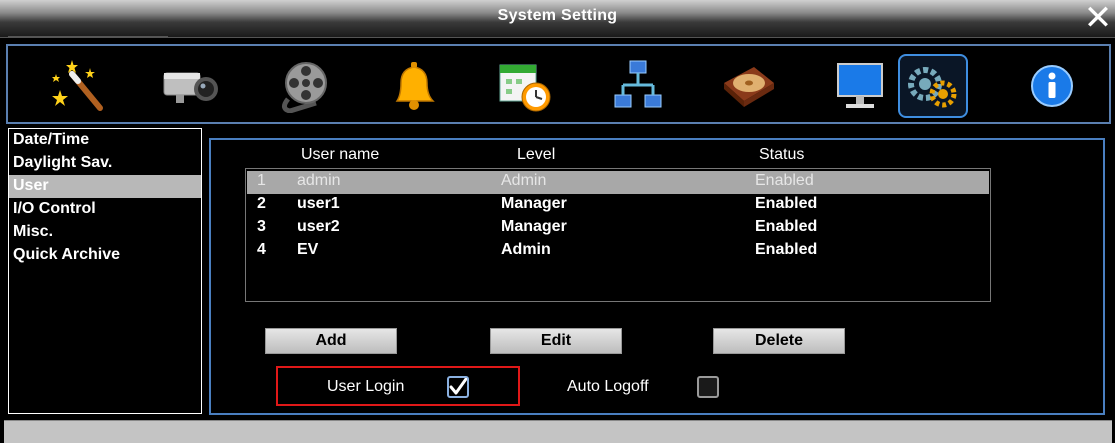 Image resolution: width=1115 pixels, height=443 pixels. Describe the element at coordinates (340, 154) in the screenshot. I see `column-header-user-name: User name` at that location.